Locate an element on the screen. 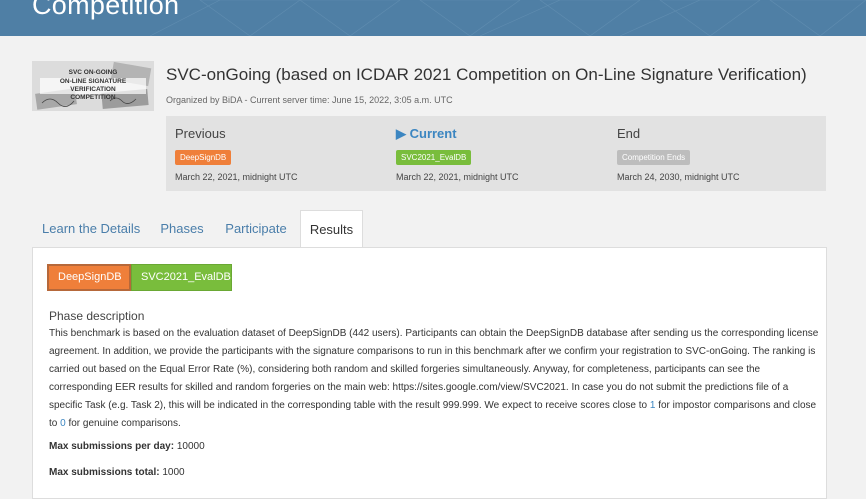 This screenshot has height=499, width=866. phase-date: March 24, 2030, midnight UTC is located at coordinates (678, 177).